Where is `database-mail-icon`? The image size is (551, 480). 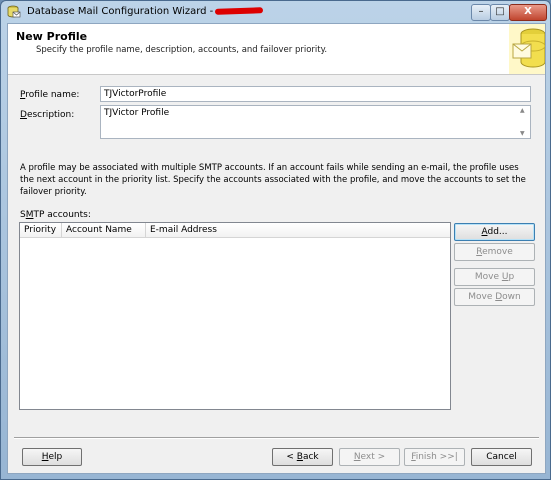 database-mail-icon is located at coordinates (14, 11).